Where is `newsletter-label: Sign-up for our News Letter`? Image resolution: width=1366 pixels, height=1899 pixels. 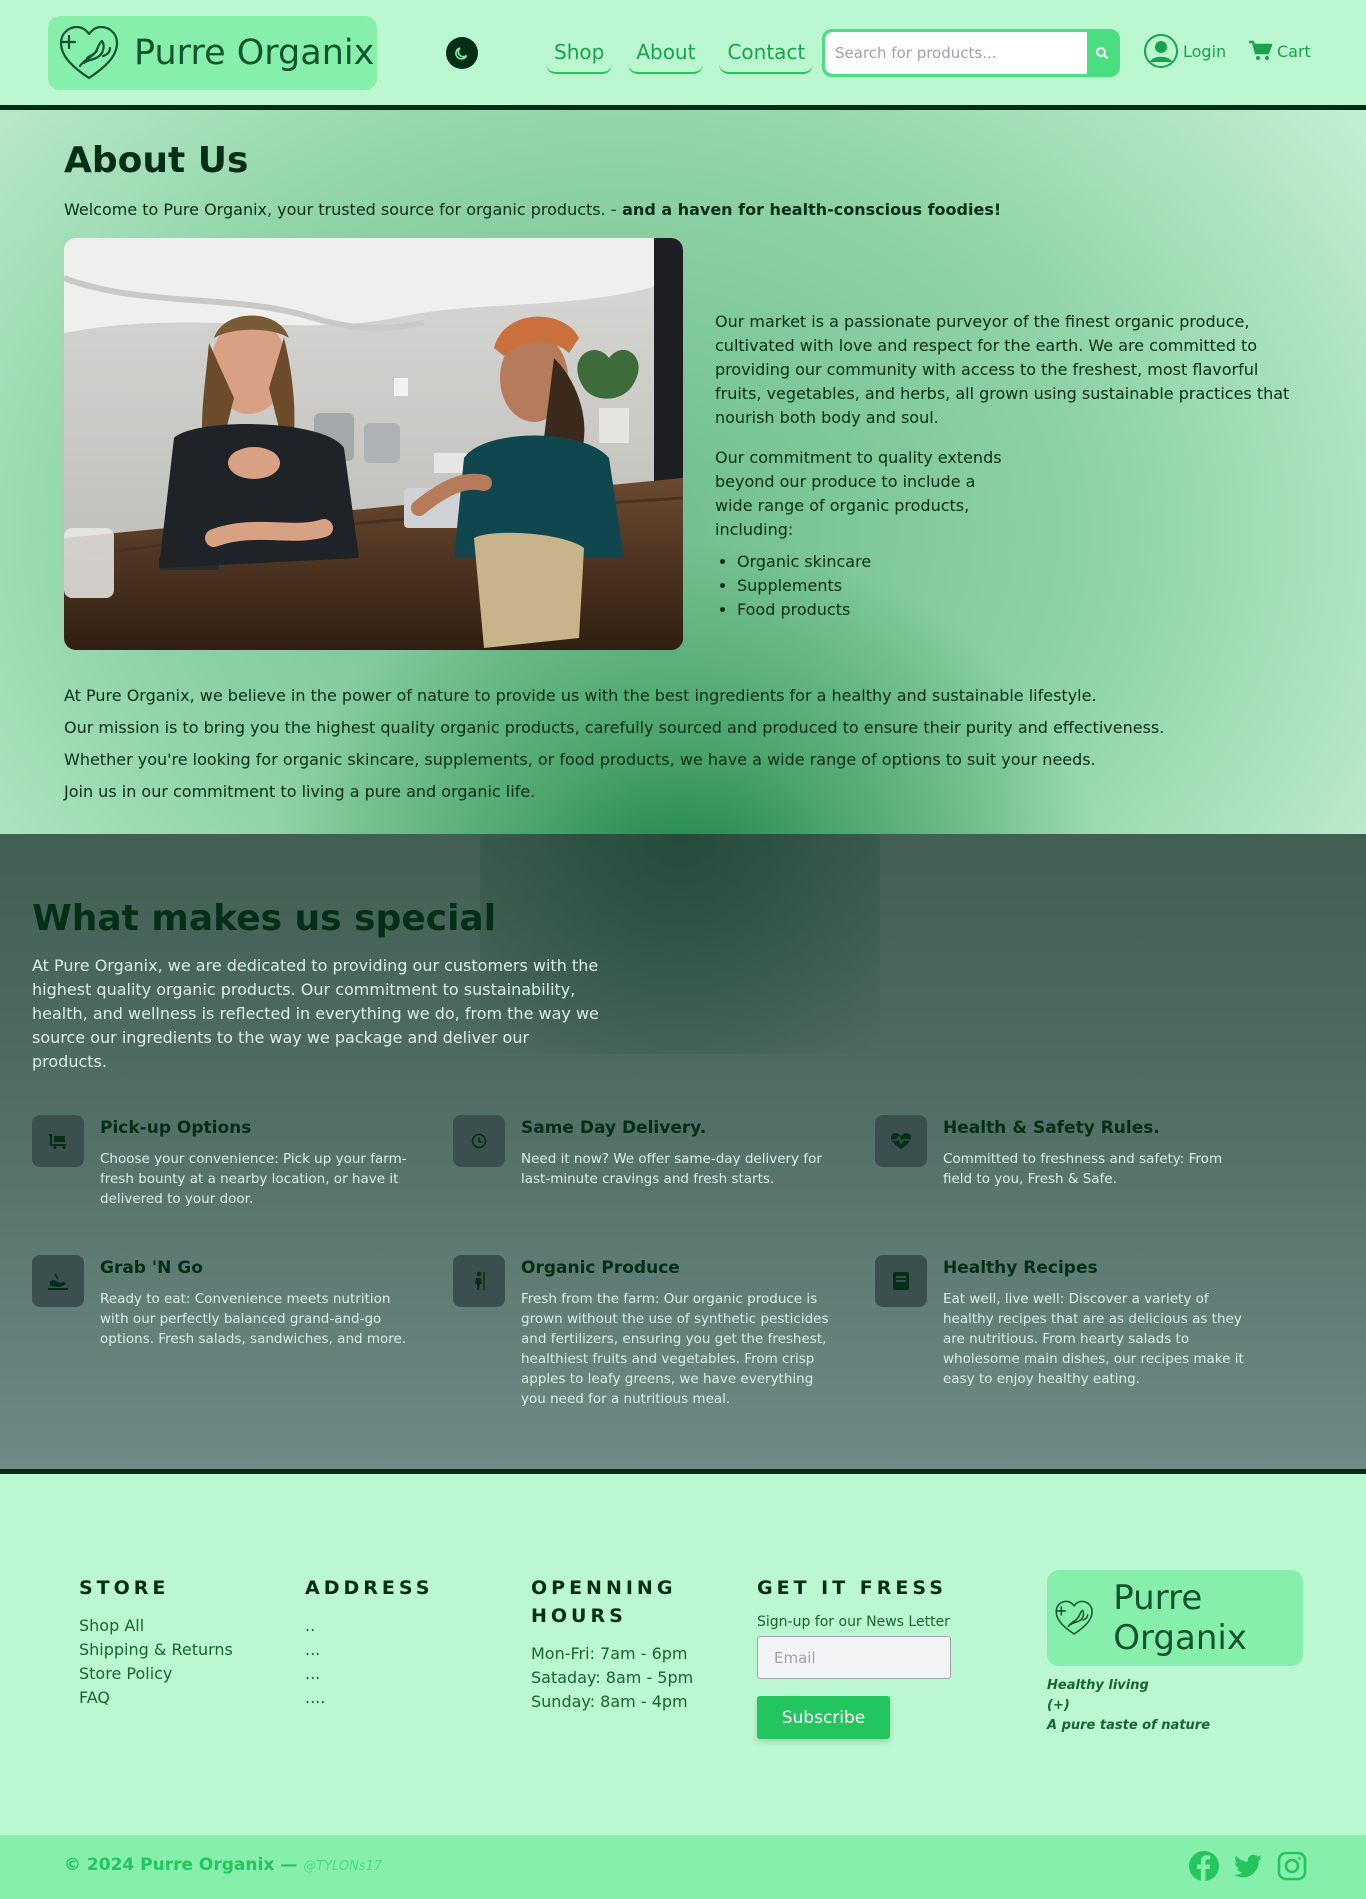
newsletter-label: Sign-up for our News Letter is located at coordinates (853, 1622).